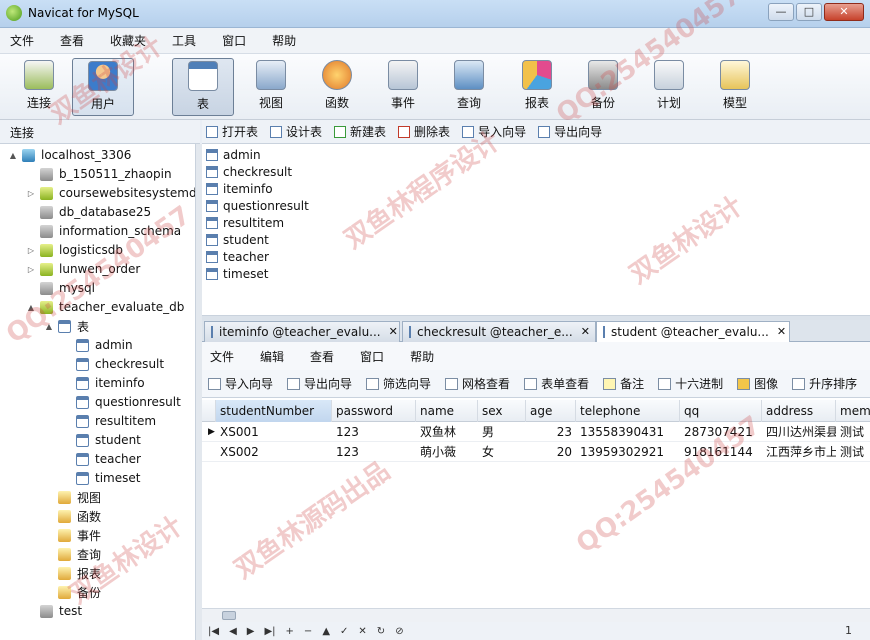 This screenshot has height=640, width=870. I want to click on tab-iteminfo: iteminfo @teacher_evalu... ✕, so click(302, 331).